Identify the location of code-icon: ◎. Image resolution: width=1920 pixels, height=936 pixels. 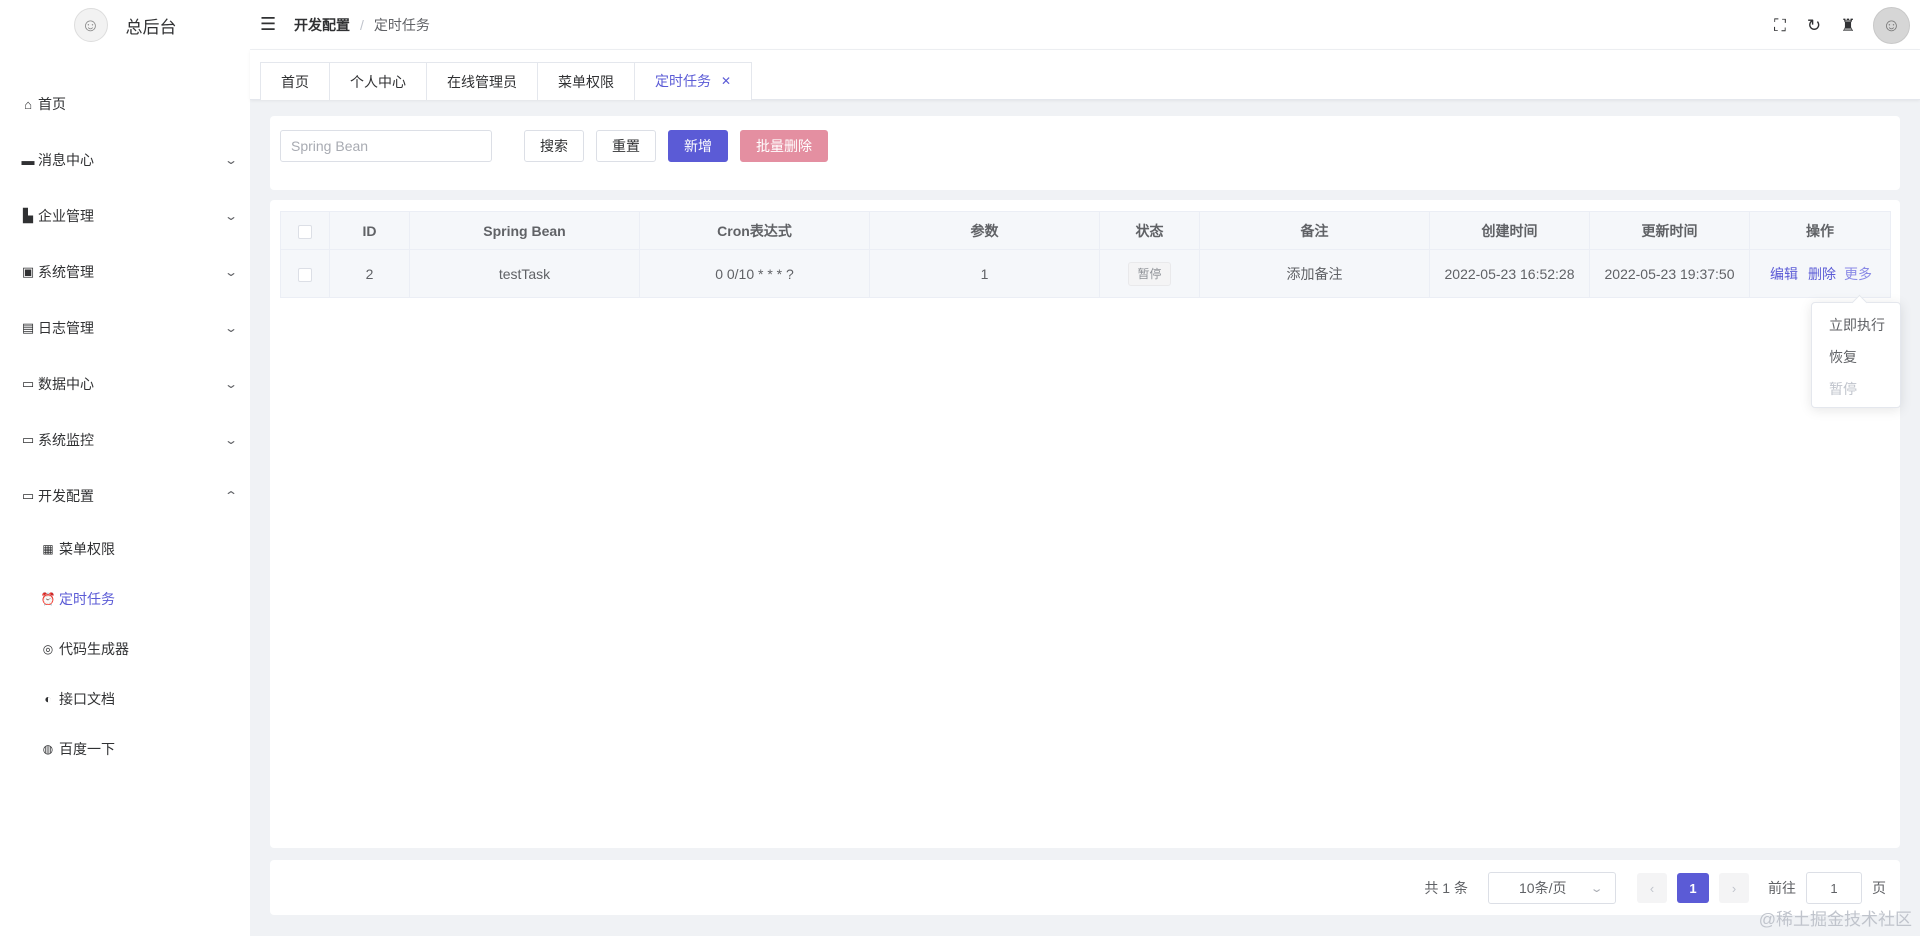
(48, 649).